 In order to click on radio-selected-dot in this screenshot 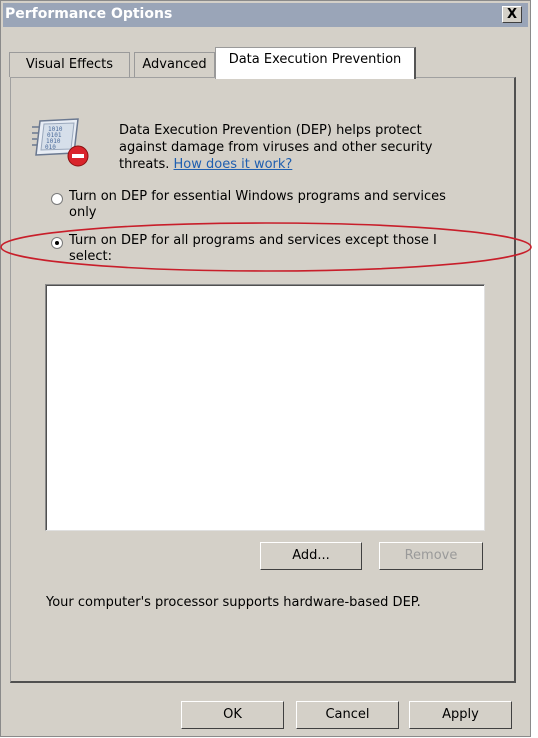, I will do `click(57, 243)`.